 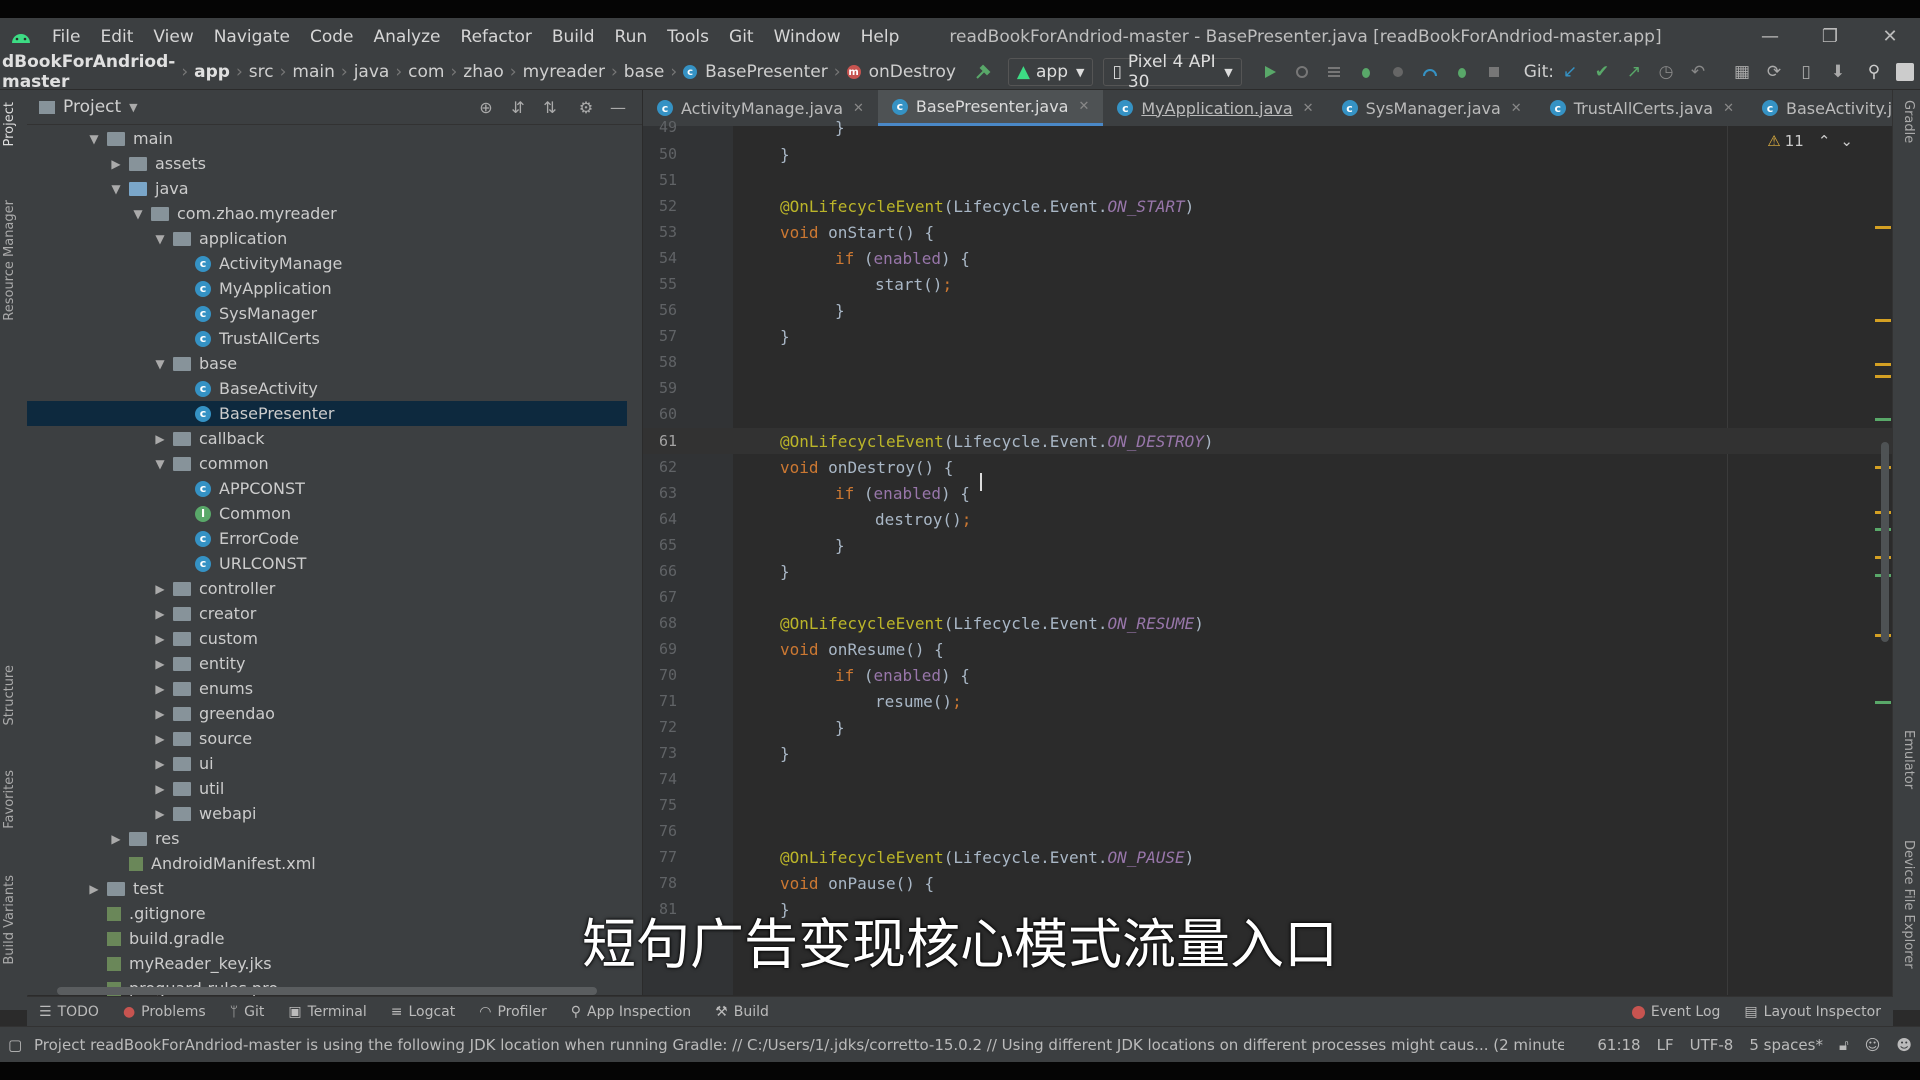 What do you see at coordinates (15, 1045) in the screenshot?
I see `status-toggle-icon: ▢` at bounding box center [15, 1045].